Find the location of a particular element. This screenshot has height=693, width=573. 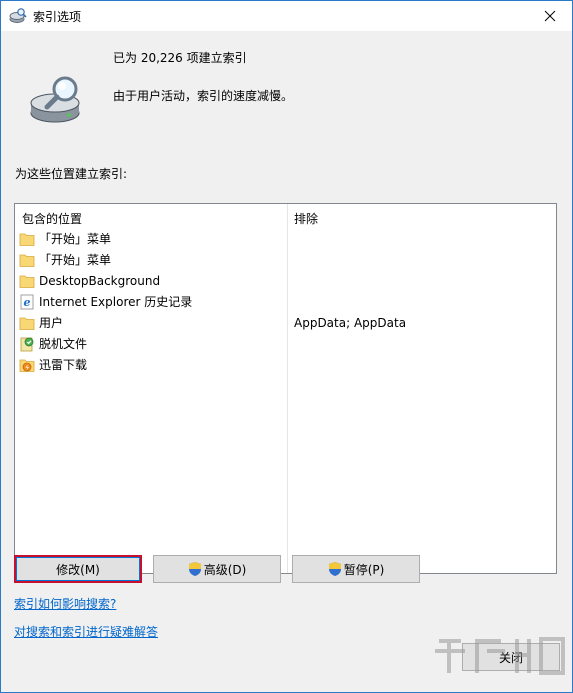

window-title: 索引选项 is located at coordinates (57, 17).